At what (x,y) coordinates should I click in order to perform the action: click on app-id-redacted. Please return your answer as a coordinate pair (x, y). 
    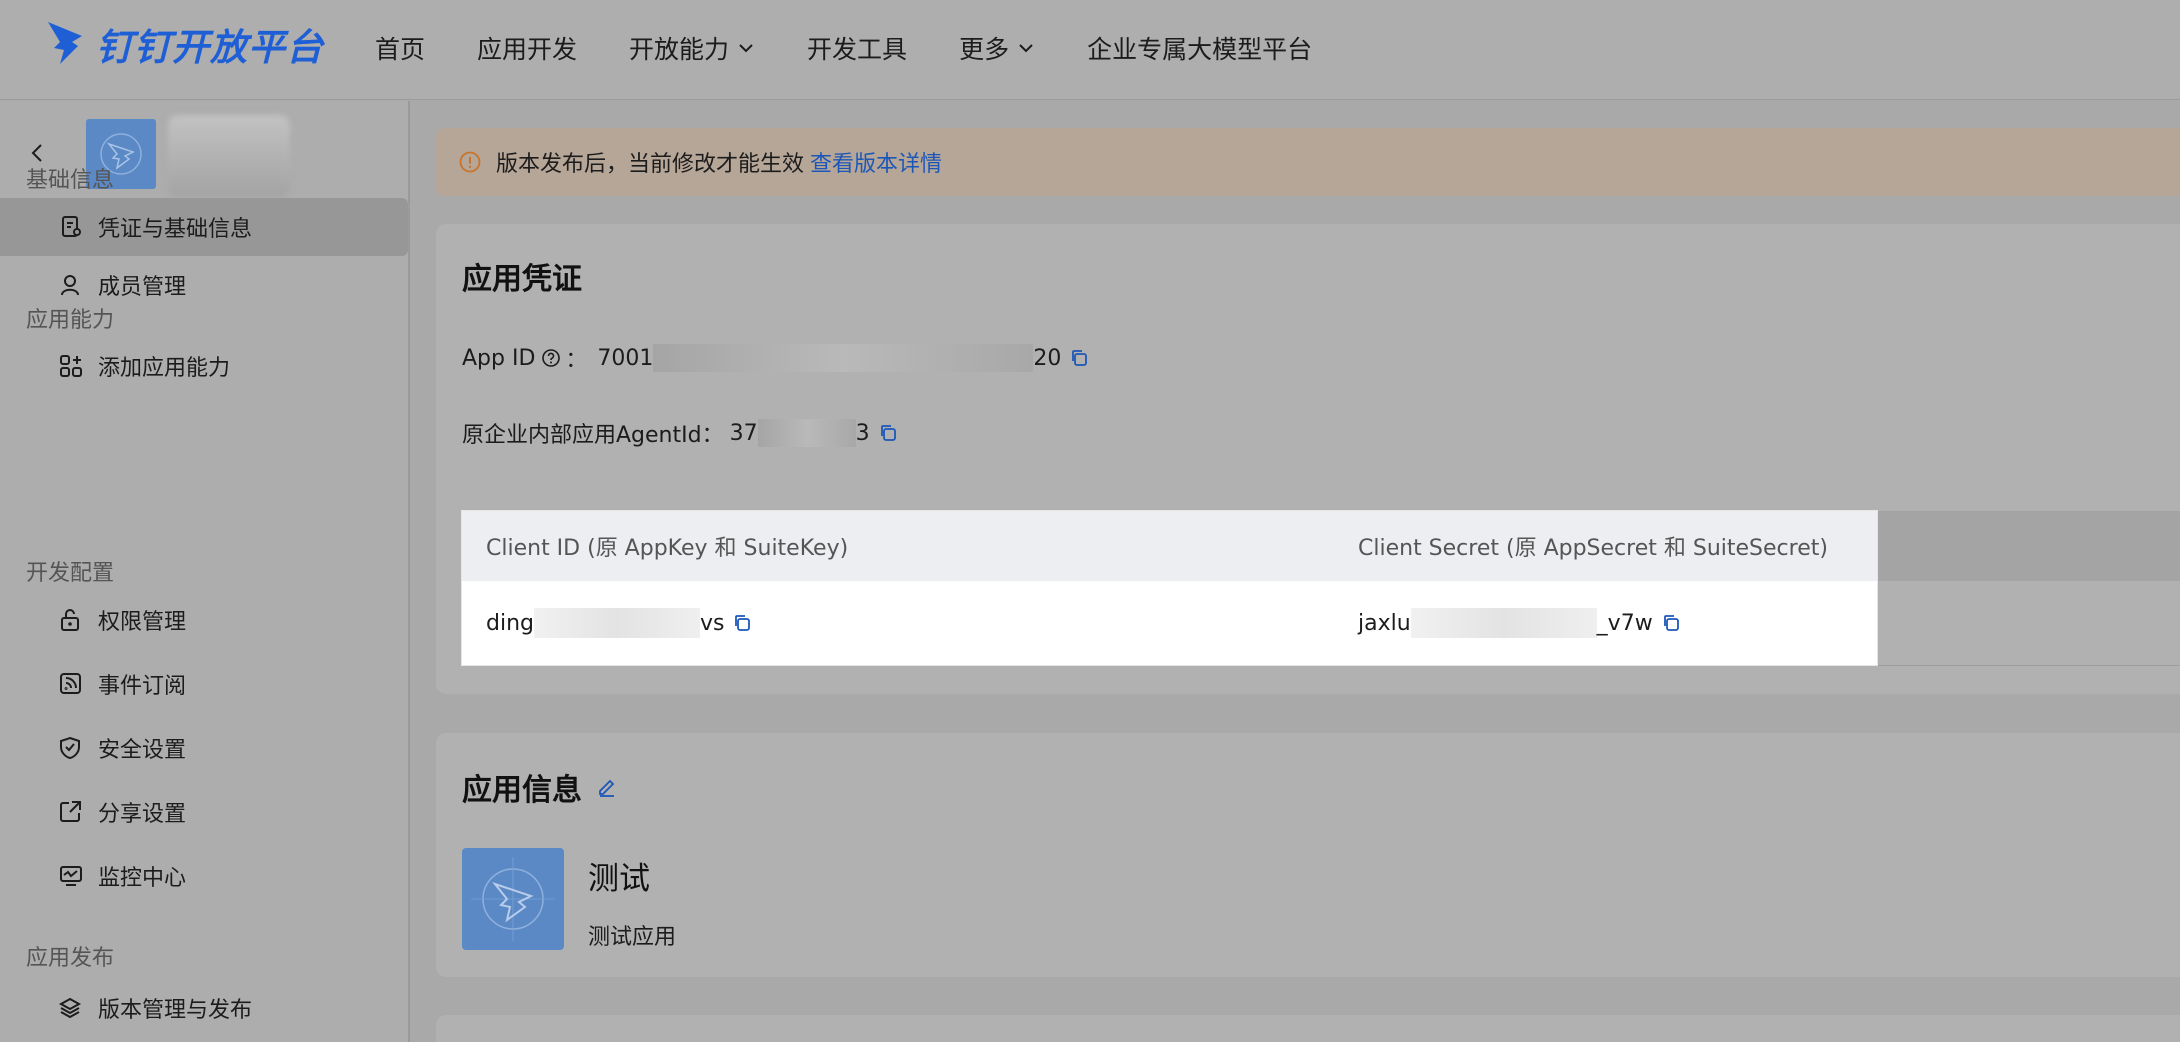
    Looking at the image, I should click on (843, 358).